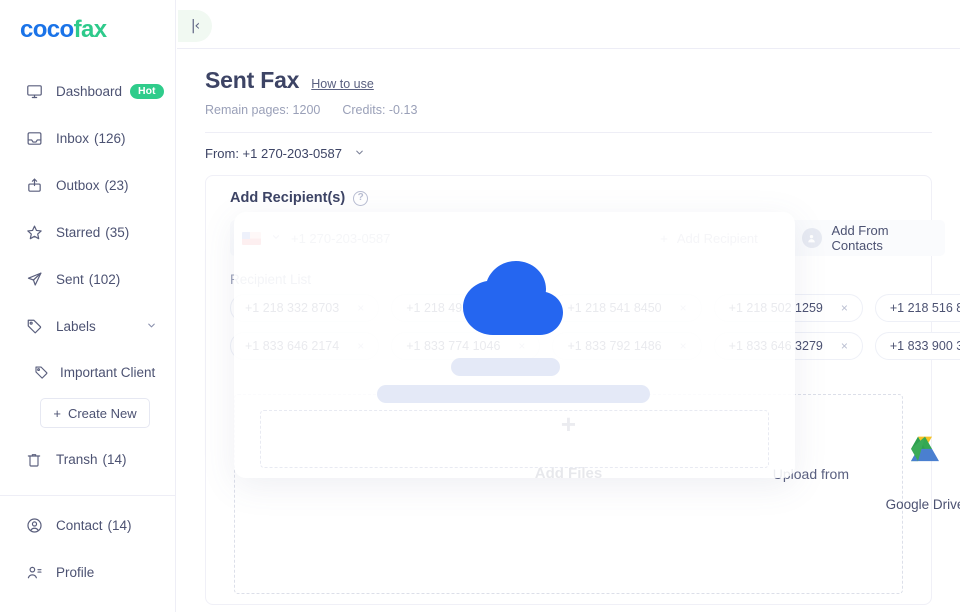 The image size is (960, 612). What do you see at coordinates (380, 110) in the screenshot?
I see `credits-text: Credits: -0.13` at bounding box center [380, 110].